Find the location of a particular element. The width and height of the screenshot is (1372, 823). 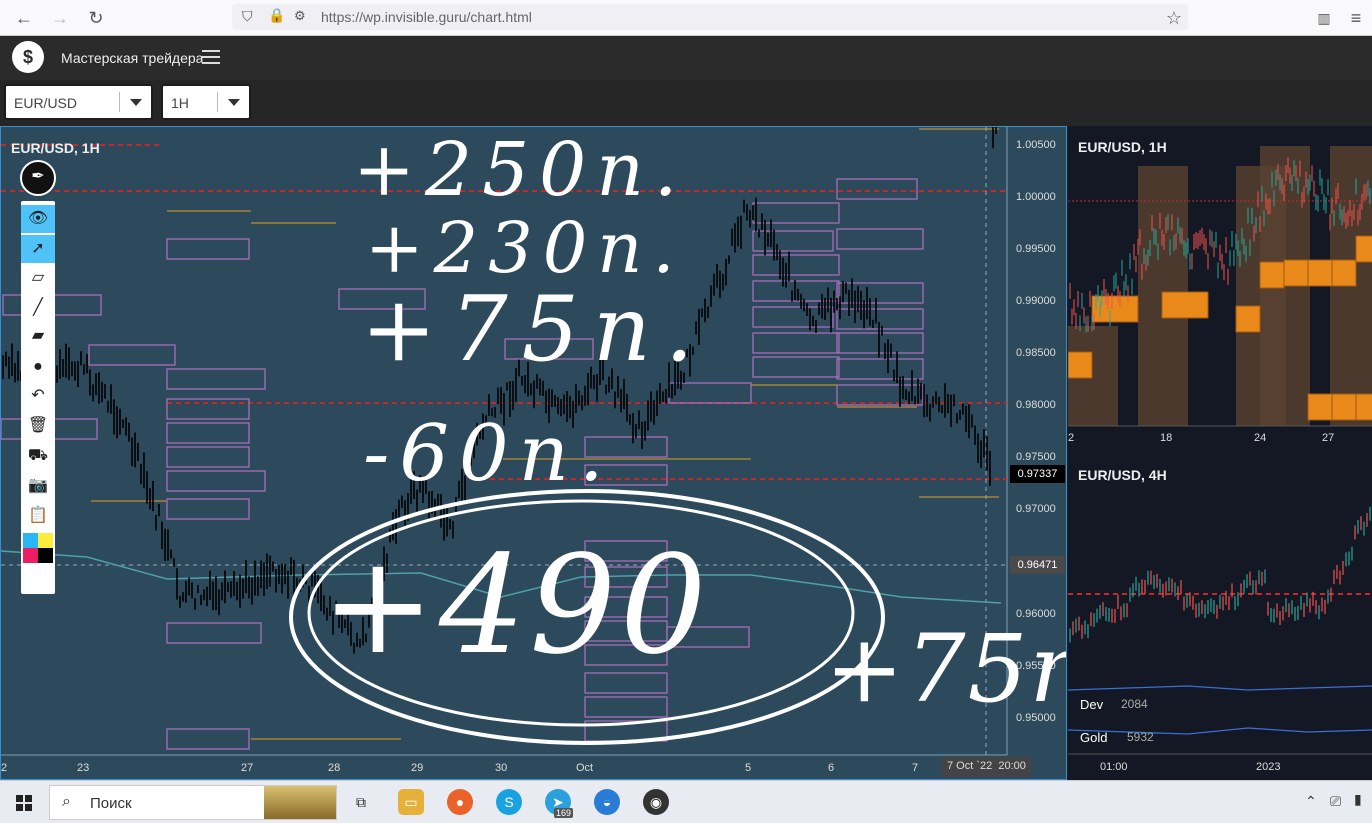

time-tick: 6 is located at coordinates (831, 768).